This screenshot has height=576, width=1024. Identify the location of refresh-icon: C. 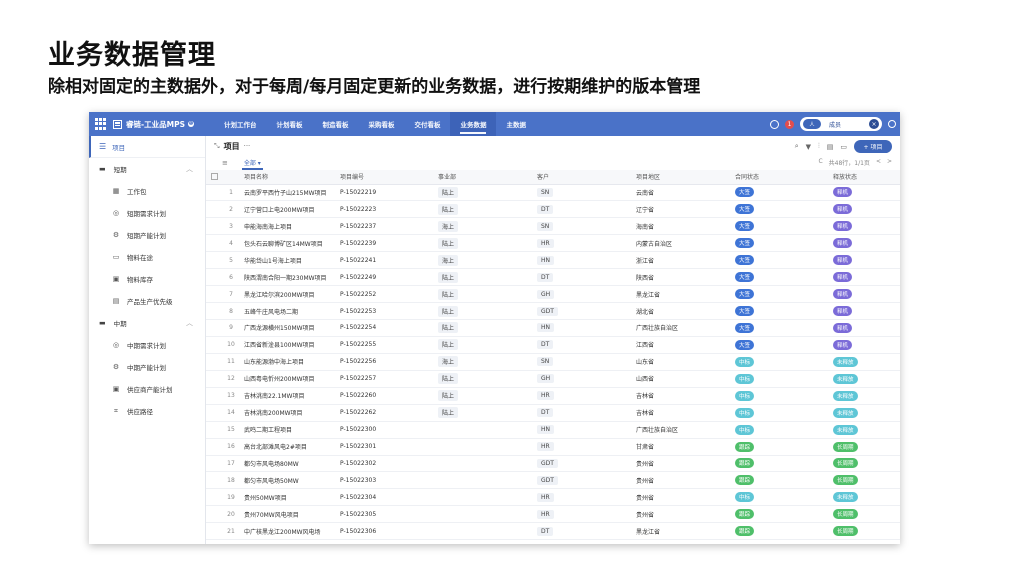
(820, 162).